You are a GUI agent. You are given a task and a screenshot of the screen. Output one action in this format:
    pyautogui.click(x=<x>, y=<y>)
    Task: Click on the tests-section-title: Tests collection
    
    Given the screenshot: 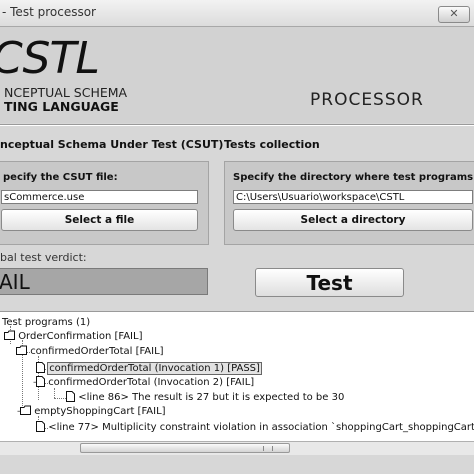 What is the action you would take?
    pyautogui.click(x=272, y=144)
    